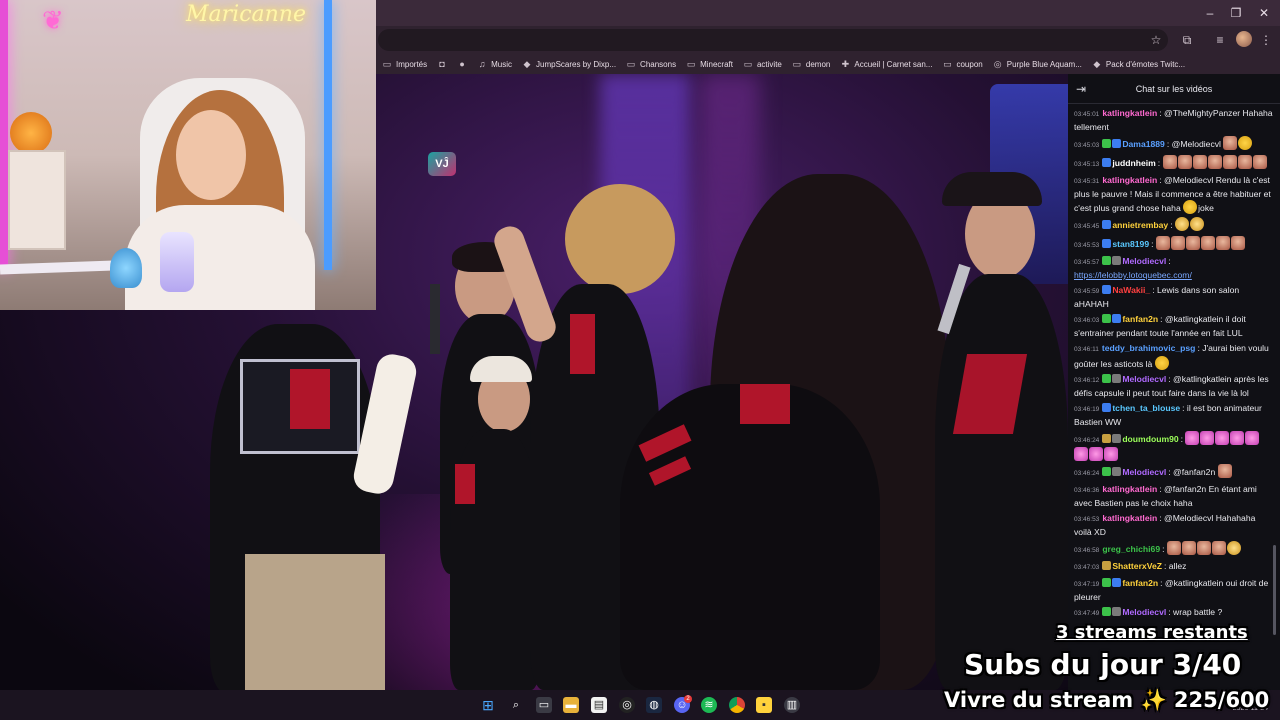 This screenshot has height=720, width=1280. What do you see at coordinates (1274, 590) in the screenshot?
I see `chat-scrollbar` at bounding box center [1274, 590].